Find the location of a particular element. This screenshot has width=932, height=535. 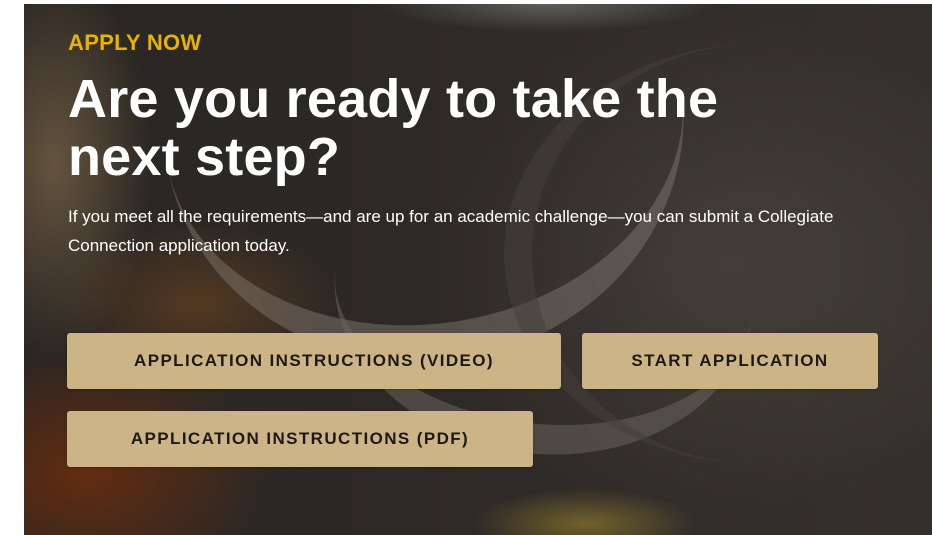

application-instructions-pdf-button: APPLICATION INSTRUCTIONS (PDF) is located at coordinates (300, 439).